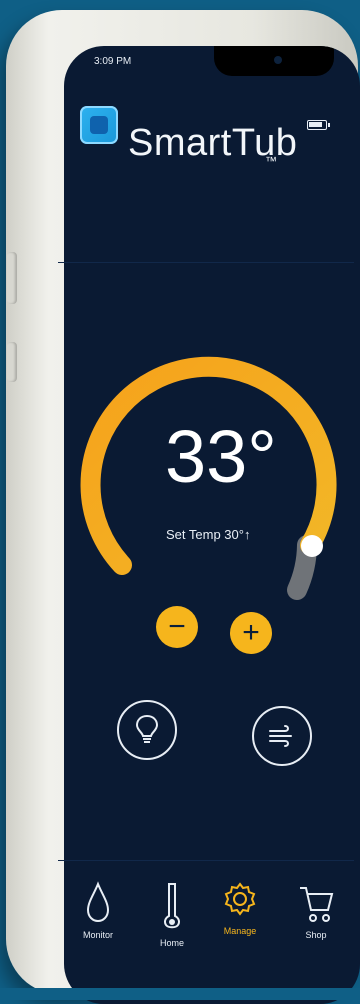 This screenshot has height=1004, width=360. What do you see at coordinates (271, 161) in the screenshot?
I see `trademark: ™` at bounding box center [271, 161].